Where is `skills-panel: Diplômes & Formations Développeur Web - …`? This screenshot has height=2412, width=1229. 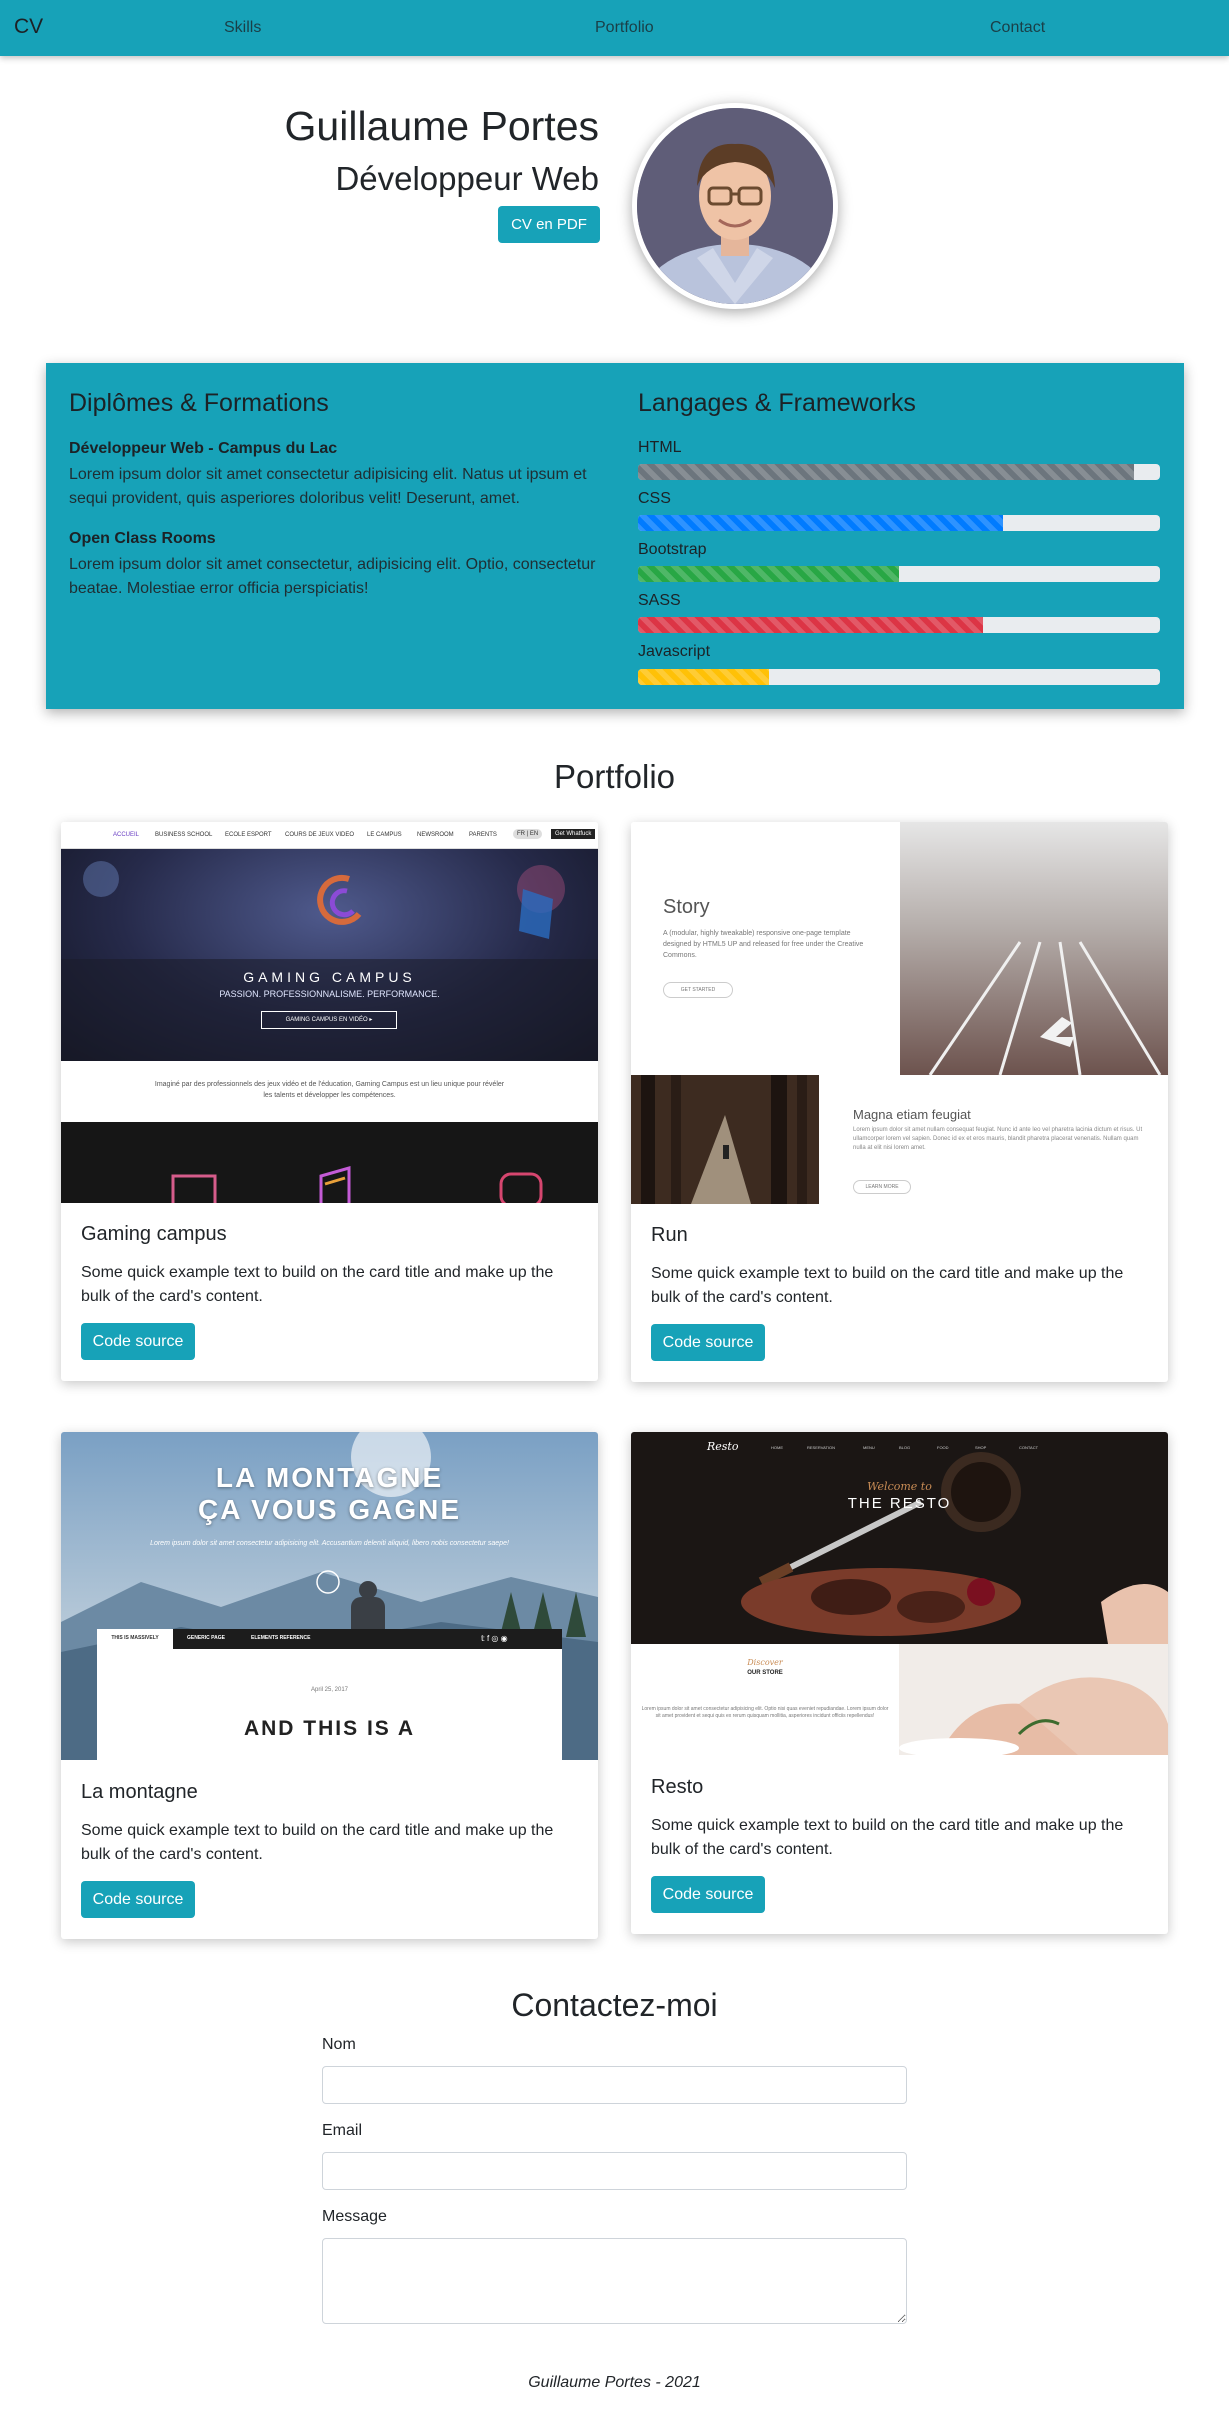
skills-panel: Diplômes & Formations Développeur Web - … is located at coordinates (615, 536).